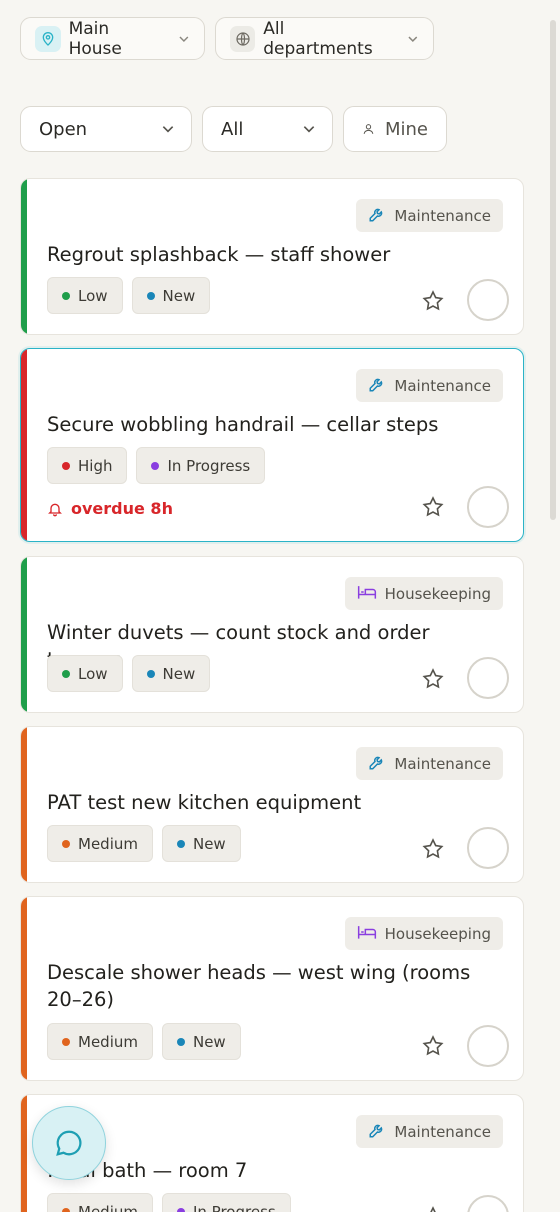 Image resolution: width=560 pixels, height=1212 pixels. I want to click on task-title: Secure wobbling handrail — cellar steps, so click(274, 424).